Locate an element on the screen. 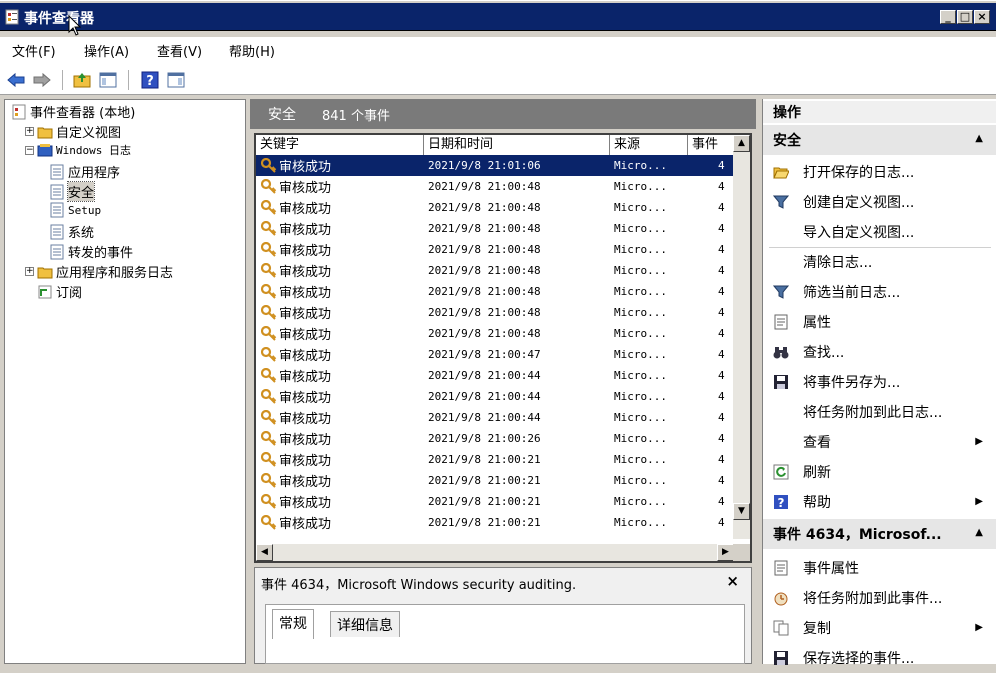 The image size is (996, 673). tab-general: 常规 is located at coordinates (293, 624).